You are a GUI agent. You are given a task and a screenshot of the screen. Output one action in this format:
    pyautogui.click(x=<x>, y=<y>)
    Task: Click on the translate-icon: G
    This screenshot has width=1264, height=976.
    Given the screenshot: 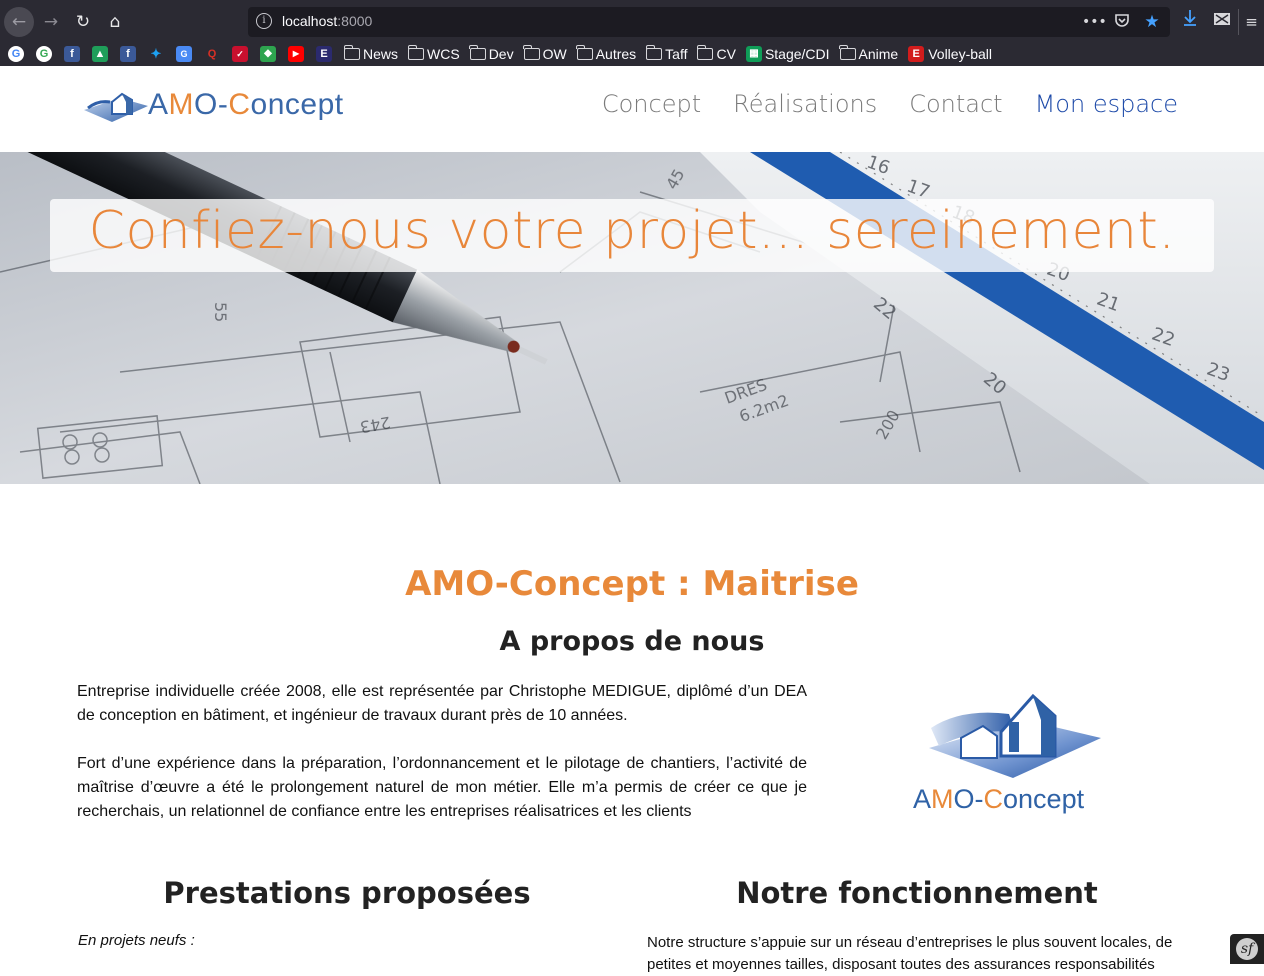 What is the action you would take?
    pyautogui.click(x=184, y=54)
    